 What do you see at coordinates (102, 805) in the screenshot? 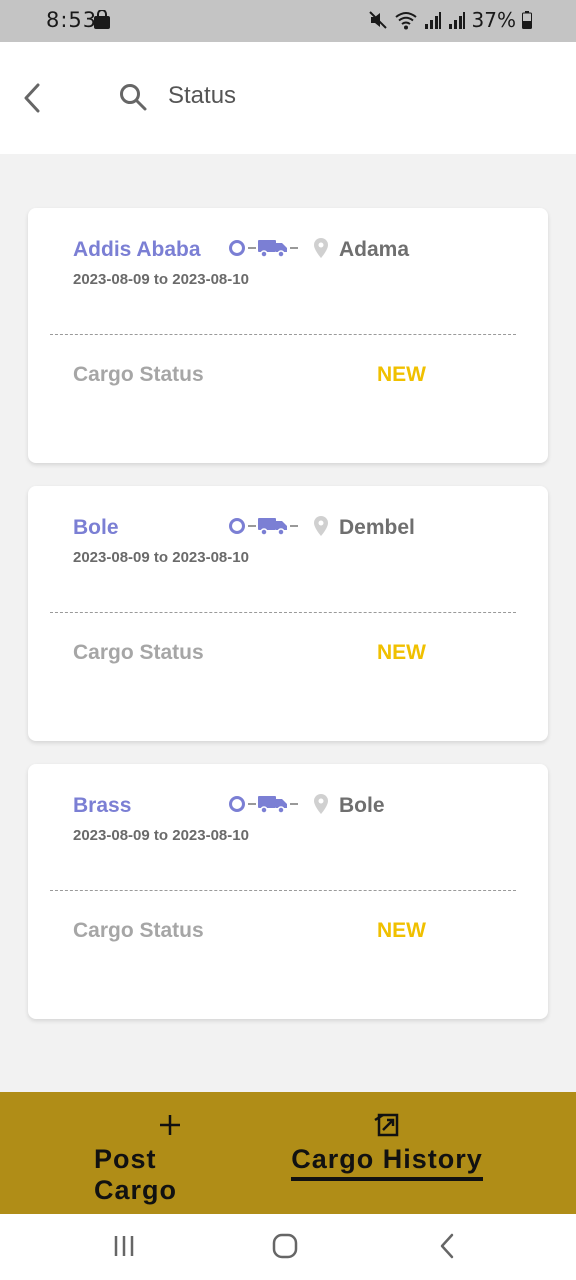
I see `origin-city: Brass` at bounding box center [102, 805].